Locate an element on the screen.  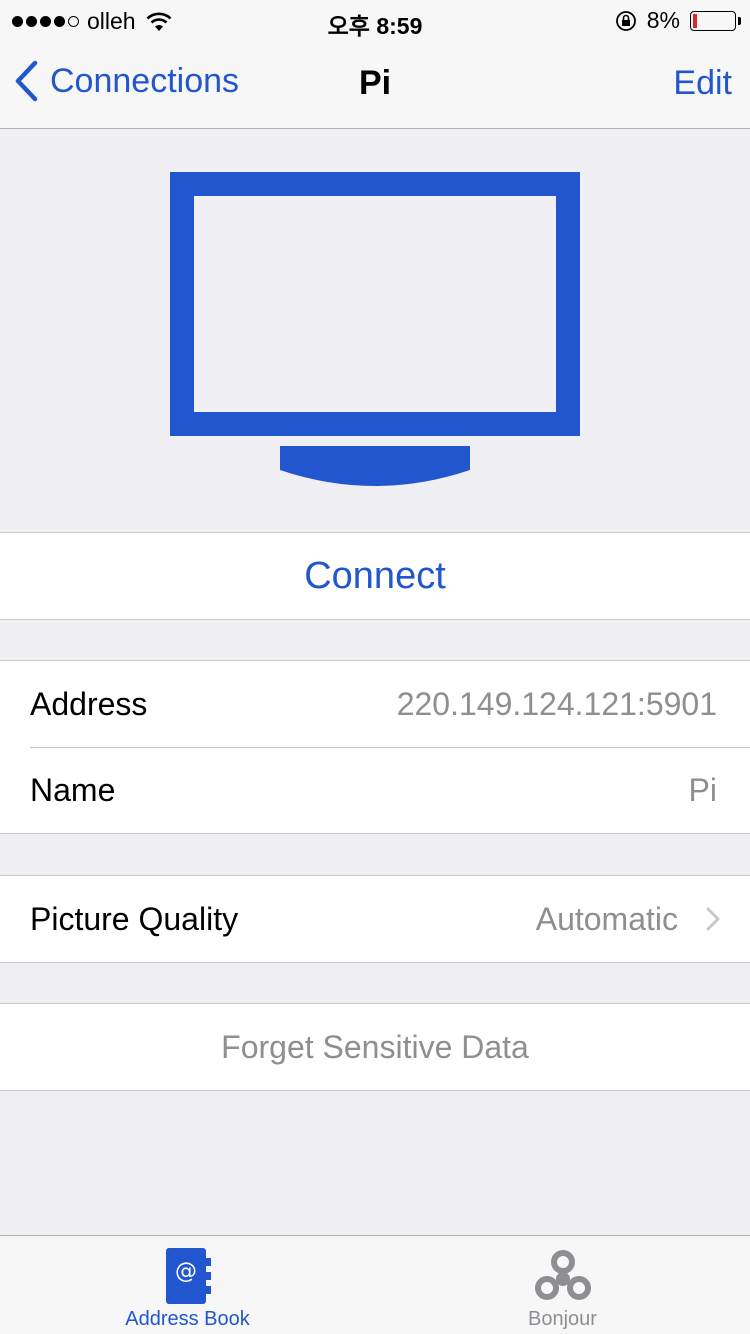
page-title: Pi is located at coordinates (375, 83).